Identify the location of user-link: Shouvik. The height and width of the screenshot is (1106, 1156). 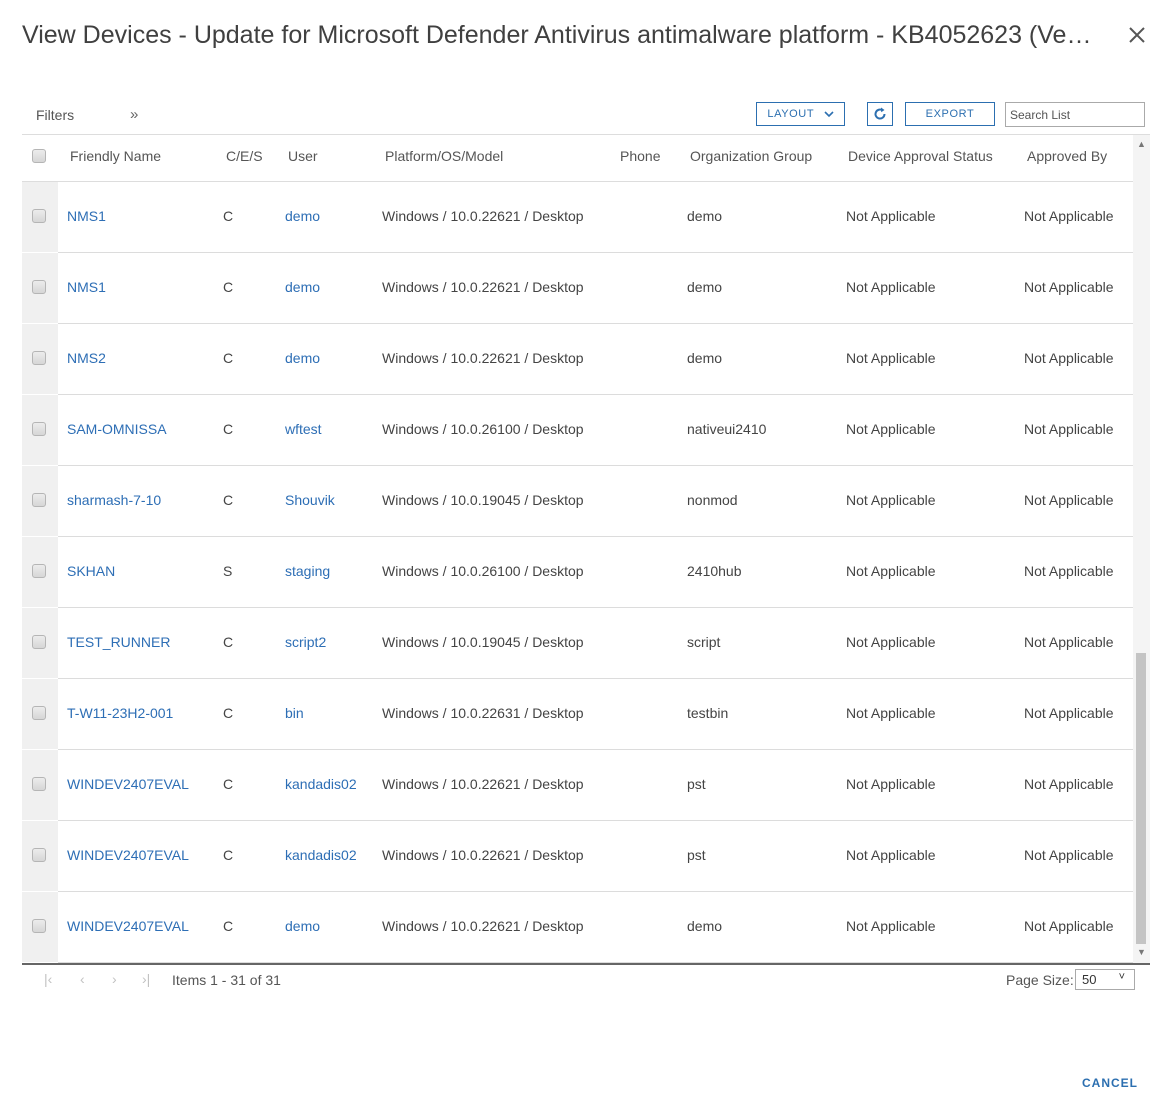
(310, 500).